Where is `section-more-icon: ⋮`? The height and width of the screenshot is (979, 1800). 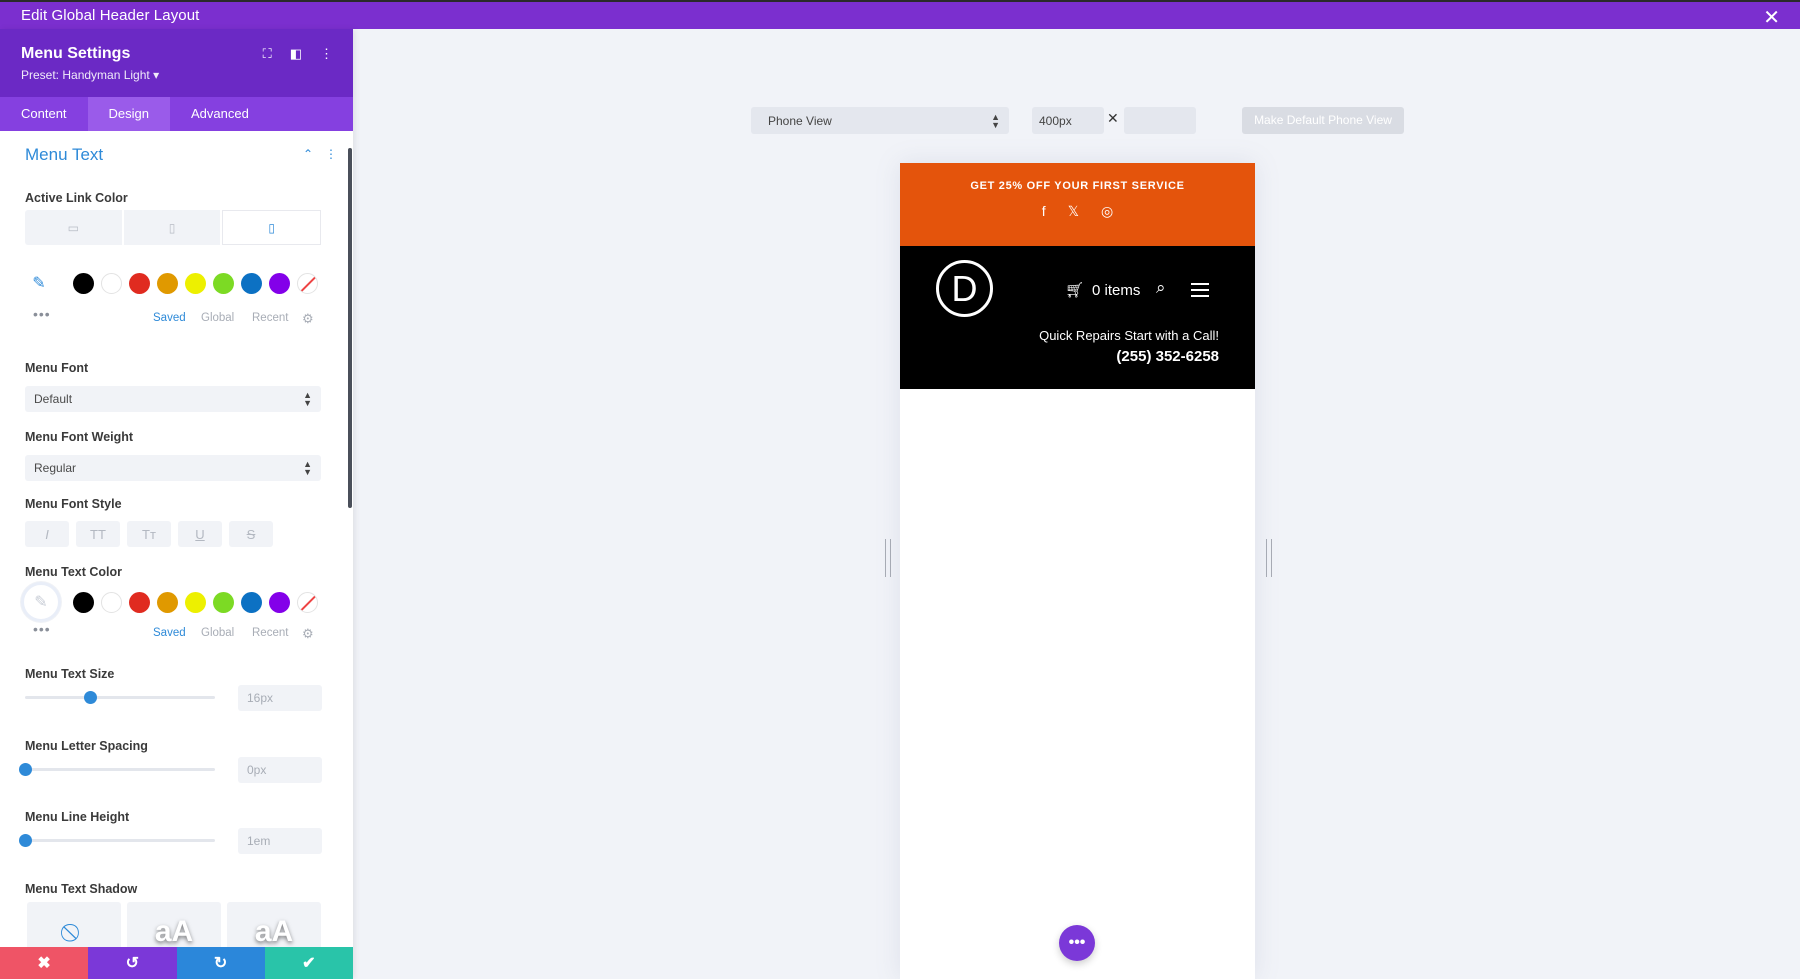 section-more-icon: ⋮ is located at coordinates (331, 154).